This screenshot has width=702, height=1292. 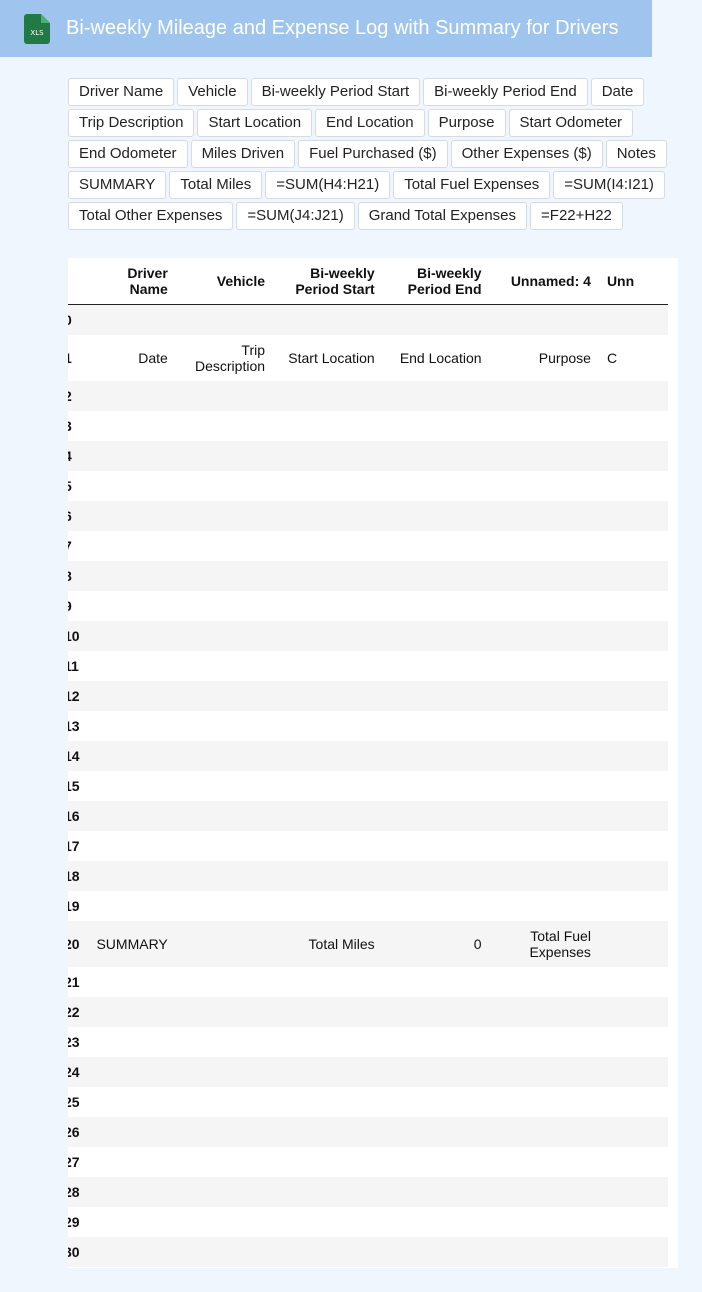 What do you see at coordinates (328, 358) in the screenshot?
I see `table-cell: Start Location` at bounding box center [328, 358].